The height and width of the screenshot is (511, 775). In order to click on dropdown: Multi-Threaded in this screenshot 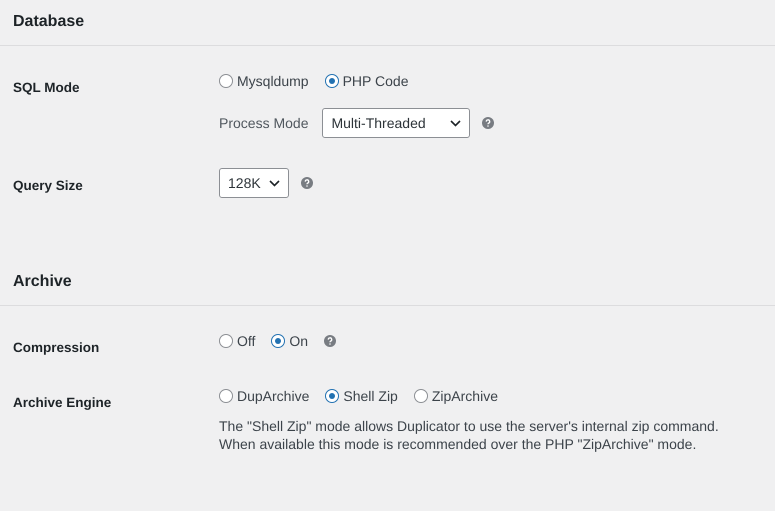, I will do `click(396, 123)`.